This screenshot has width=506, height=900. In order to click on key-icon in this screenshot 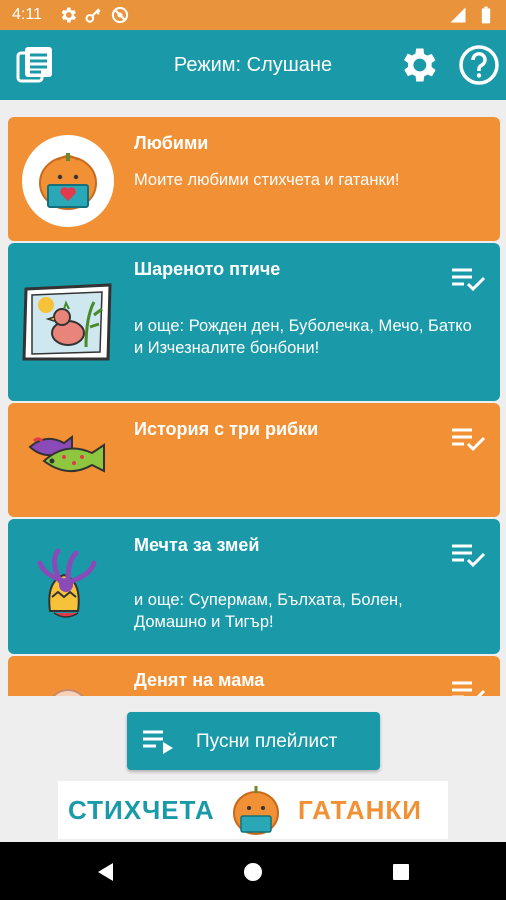, I will do `click(93, 15)`.